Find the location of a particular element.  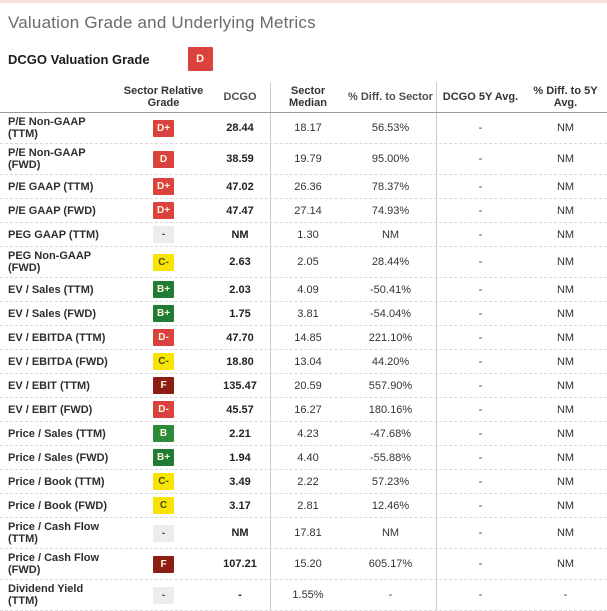

sector-median-value: 16.27 is located at coordinates (308, 409).